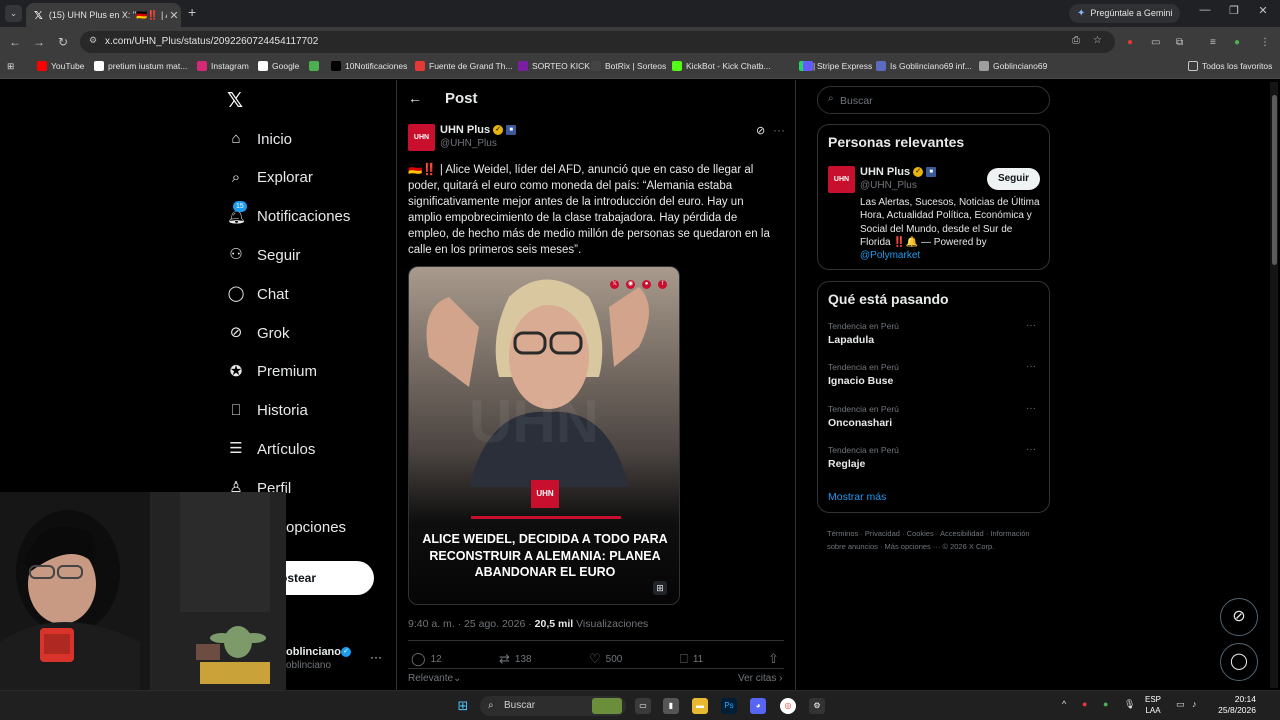  I want to click on apps-icon: ⊞, so click(10, 66).